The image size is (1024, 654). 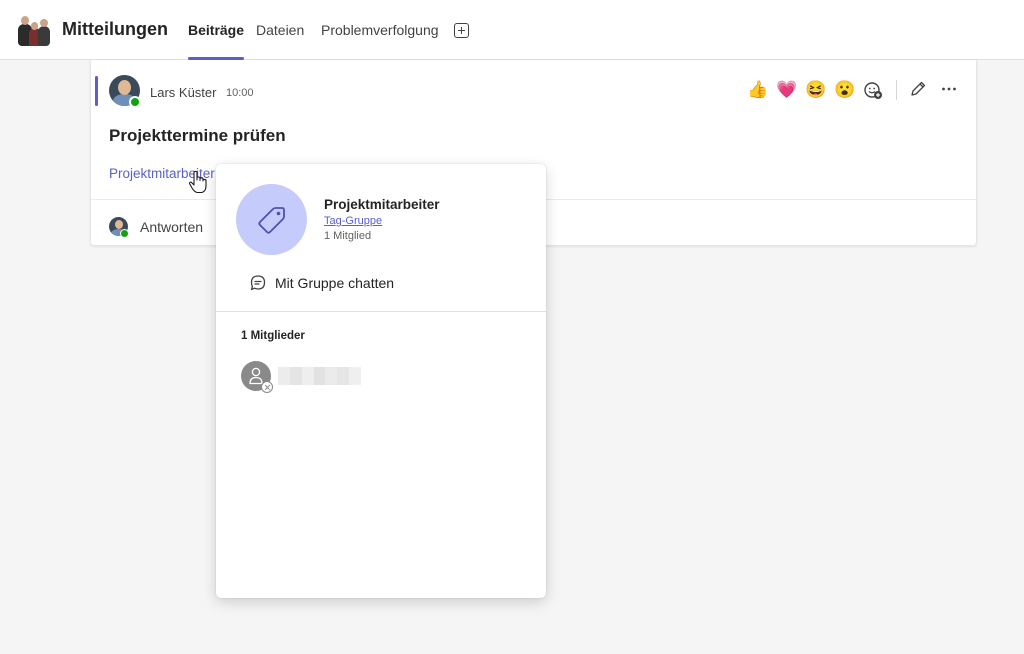 I want to click on reaction-bar: 👍 💗 😆 😮, so click(x=858, y=90).